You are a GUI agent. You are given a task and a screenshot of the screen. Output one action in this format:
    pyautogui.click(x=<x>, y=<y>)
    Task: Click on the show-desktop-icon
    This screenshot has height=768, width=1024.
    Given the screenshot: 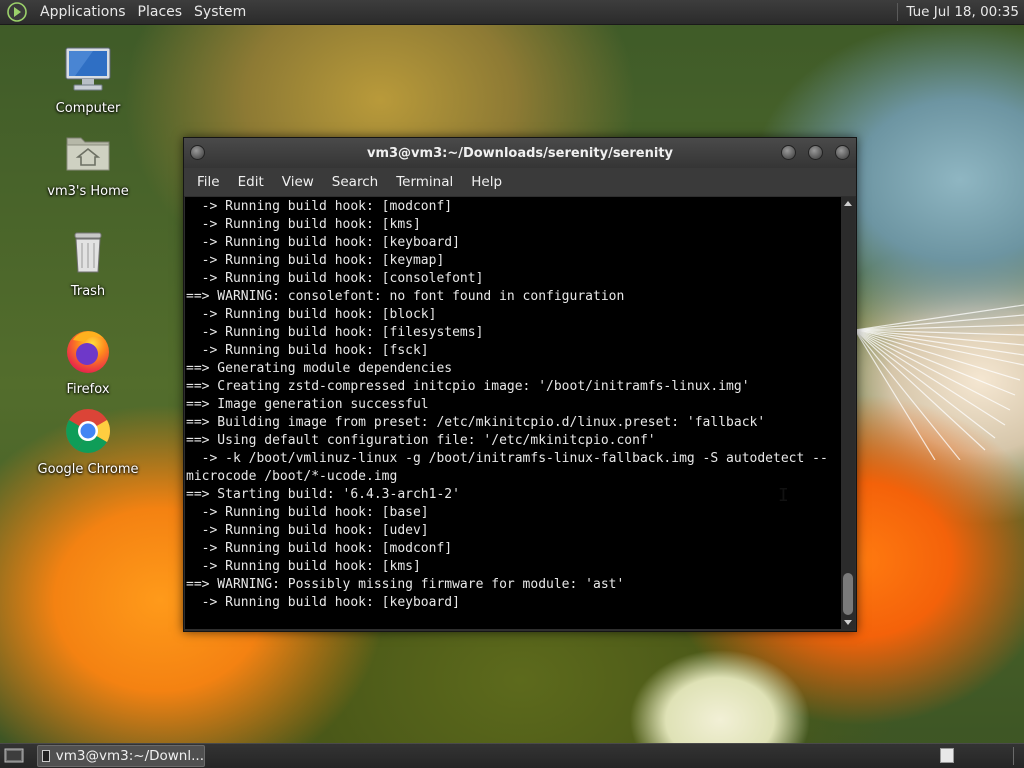 What is the action you would take?
    pyautogui.click(x=14, y=756)
    